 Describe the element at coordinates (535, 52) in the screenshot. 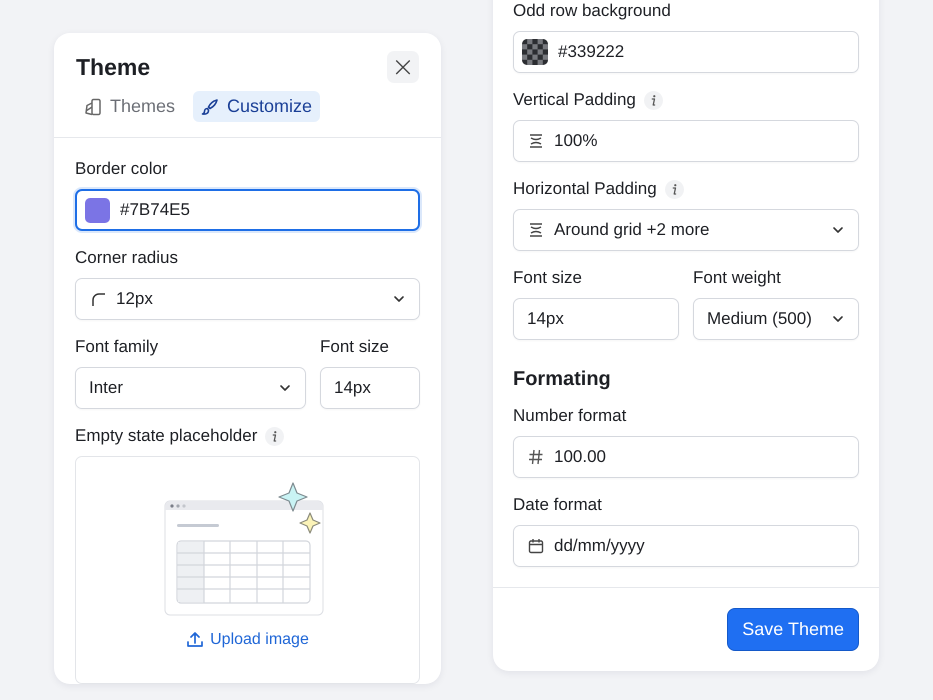

I see `checkerboard-icon` at that location.